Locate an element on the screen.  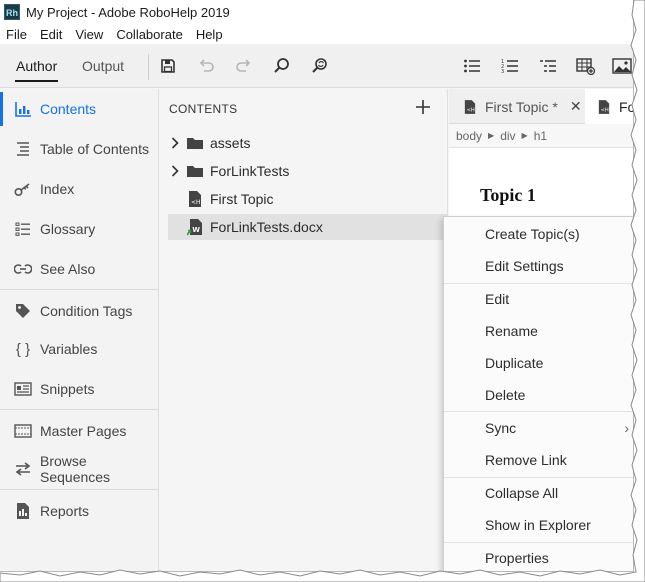
breadcrumb-h1: h1 is located at coordinates (540, 136).